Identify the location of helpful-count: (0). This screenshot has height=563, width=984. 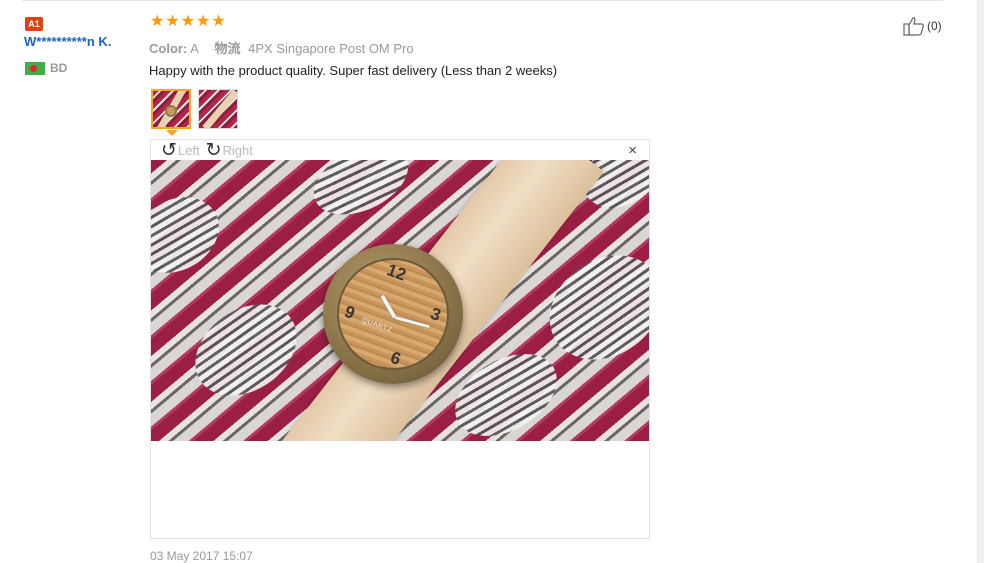
(934, 26).